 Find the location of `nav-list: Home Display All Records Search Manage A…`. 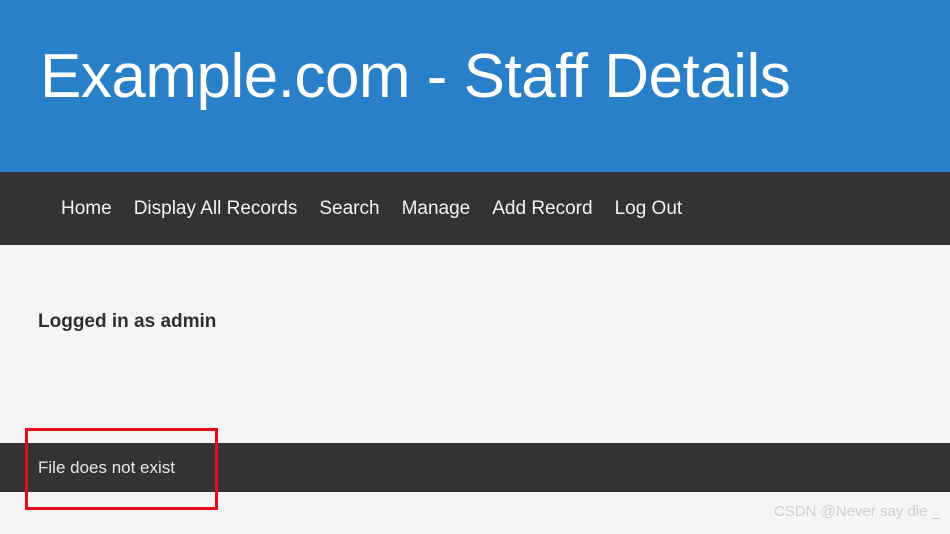

nav-list: Home Display All Records Search Manage A… is located at coordinates (371, 208).